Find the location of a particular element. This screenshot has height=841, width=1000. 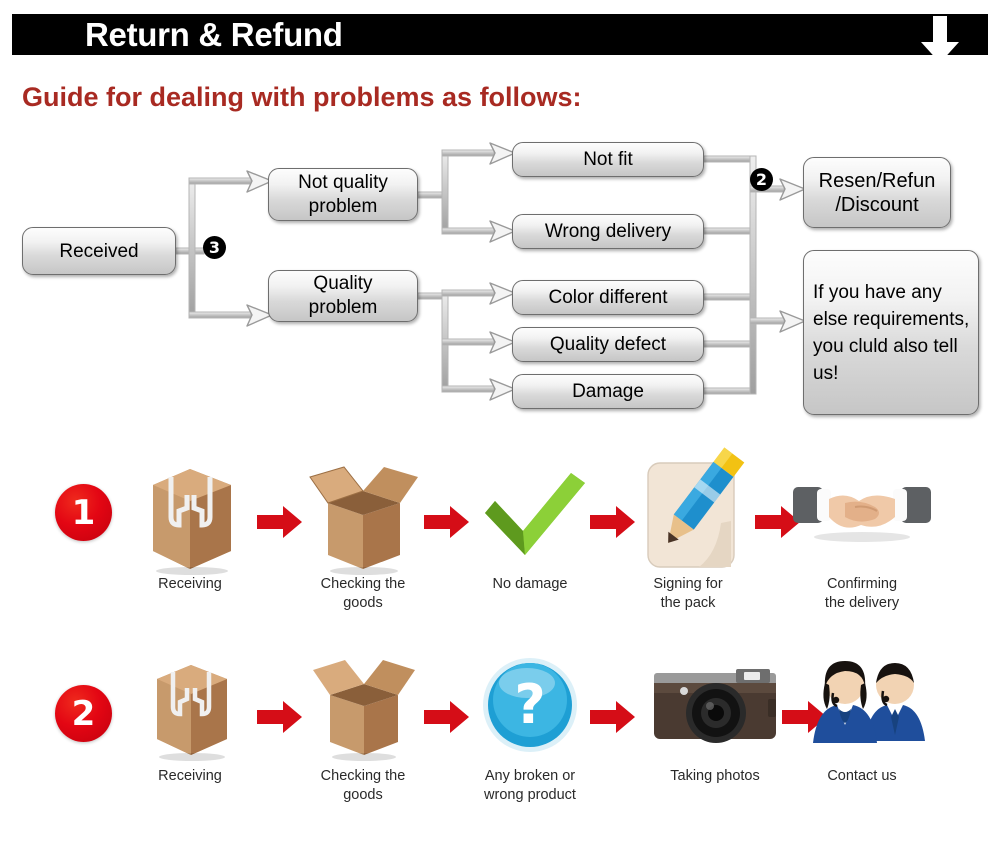

marker-3: 3 is located at coordinates (214, 247).